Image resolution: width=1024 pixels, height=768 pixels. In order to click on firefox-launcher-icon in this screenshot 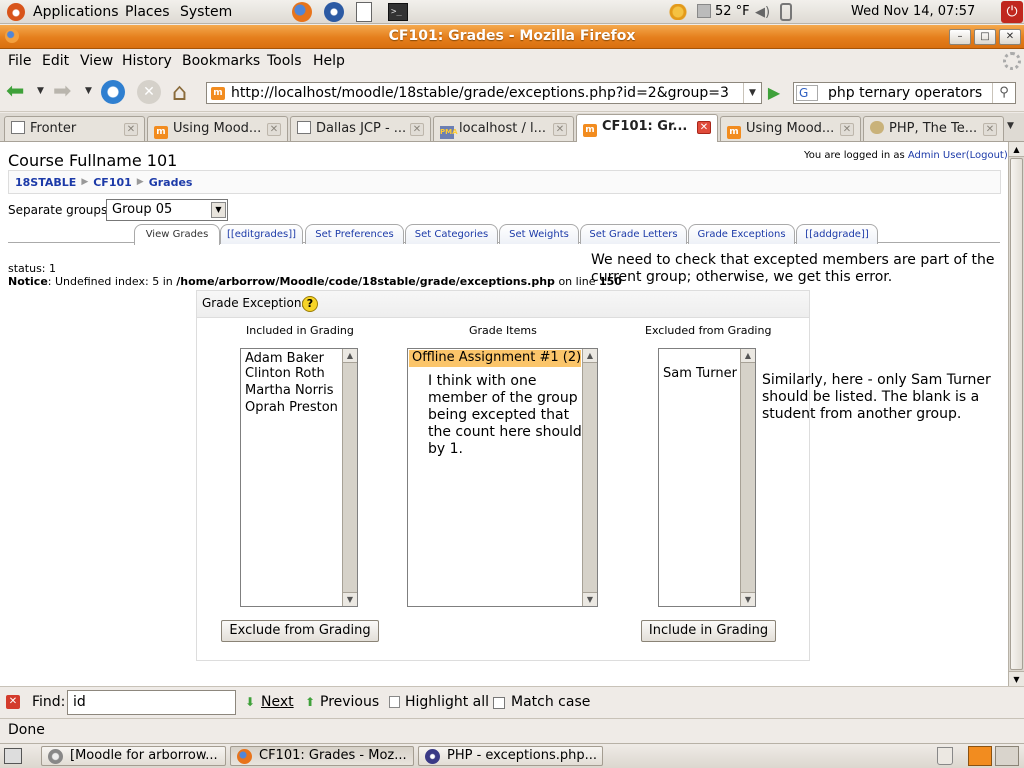, I will do `click(302, 12)`.